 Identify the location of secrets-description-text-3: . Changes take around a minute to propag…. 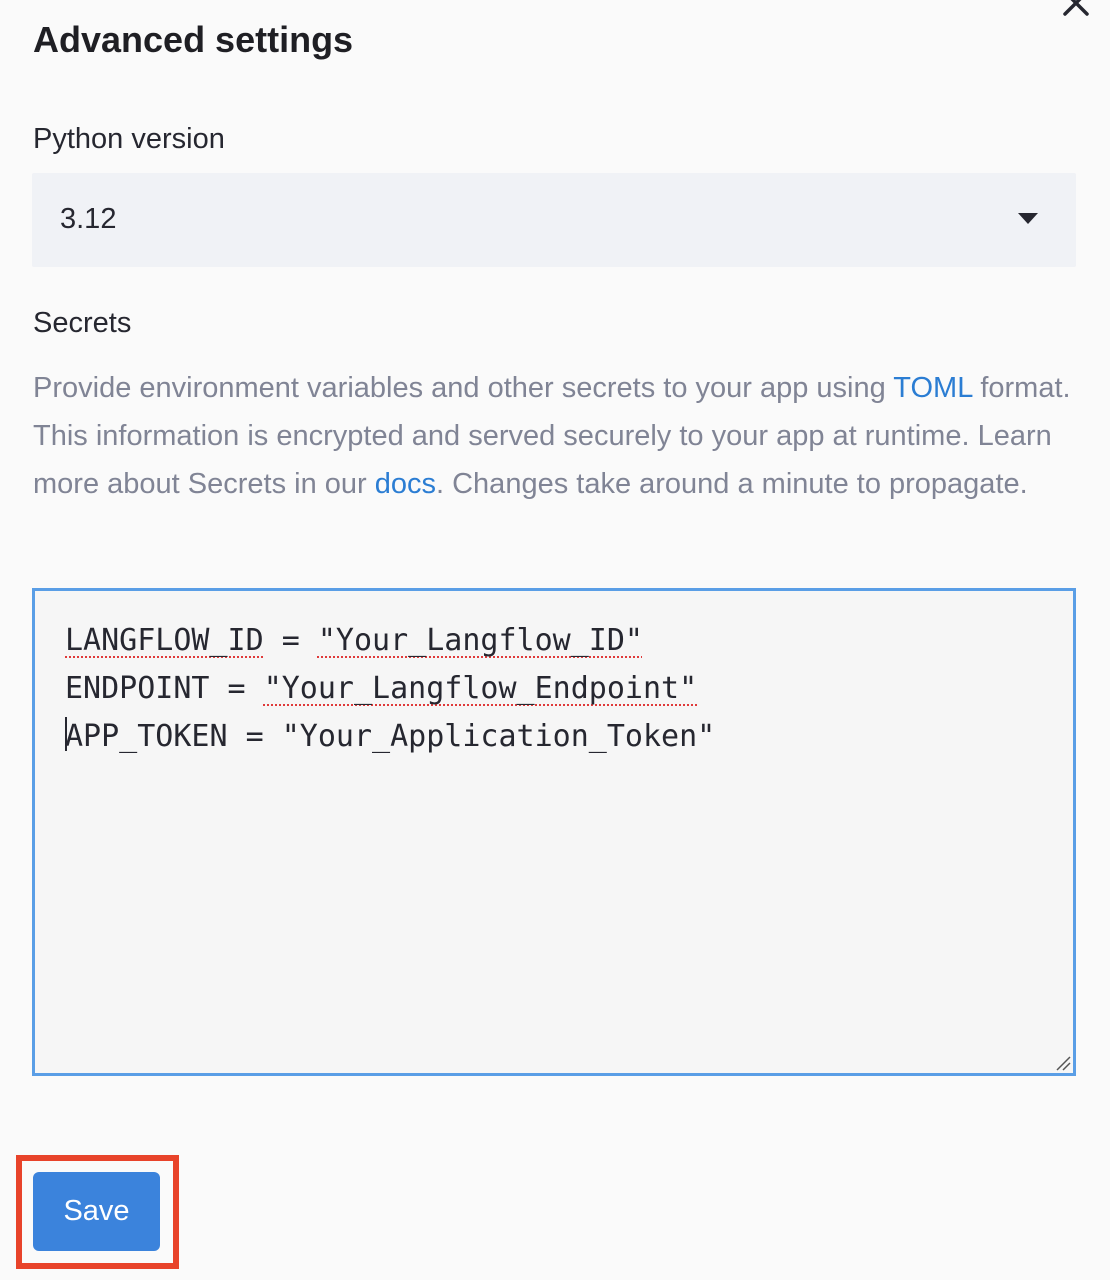
(732, 484).